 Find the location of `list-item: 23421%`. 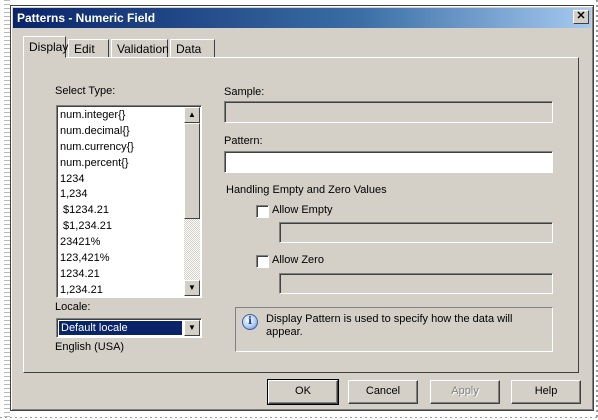

list-item: 23421% is located at coordinates (122, 243).